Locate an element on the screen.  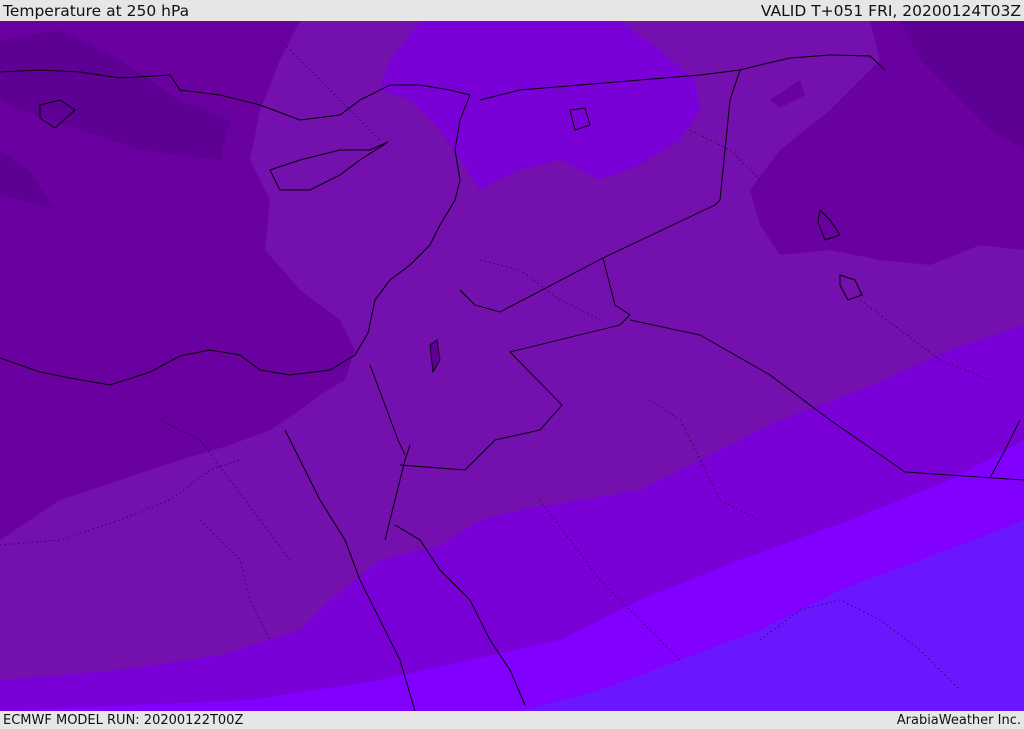
valid-time: VALID T+051 FRI, 20200124T03Z is located at coordinates (890, 10).